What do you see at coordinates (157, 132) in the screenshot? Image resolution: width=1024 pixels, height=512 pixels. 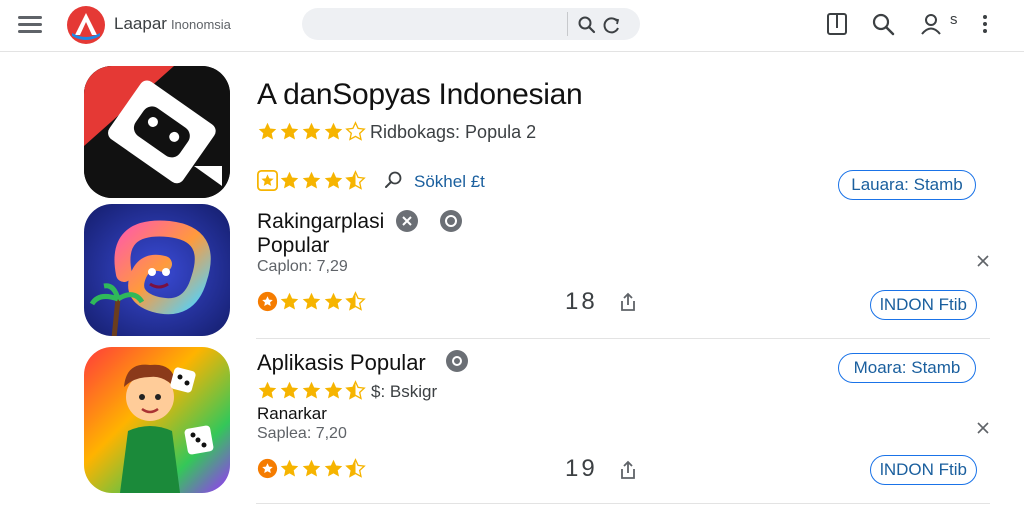 I see `featured-app-icon` at bounding box center [157, 132].